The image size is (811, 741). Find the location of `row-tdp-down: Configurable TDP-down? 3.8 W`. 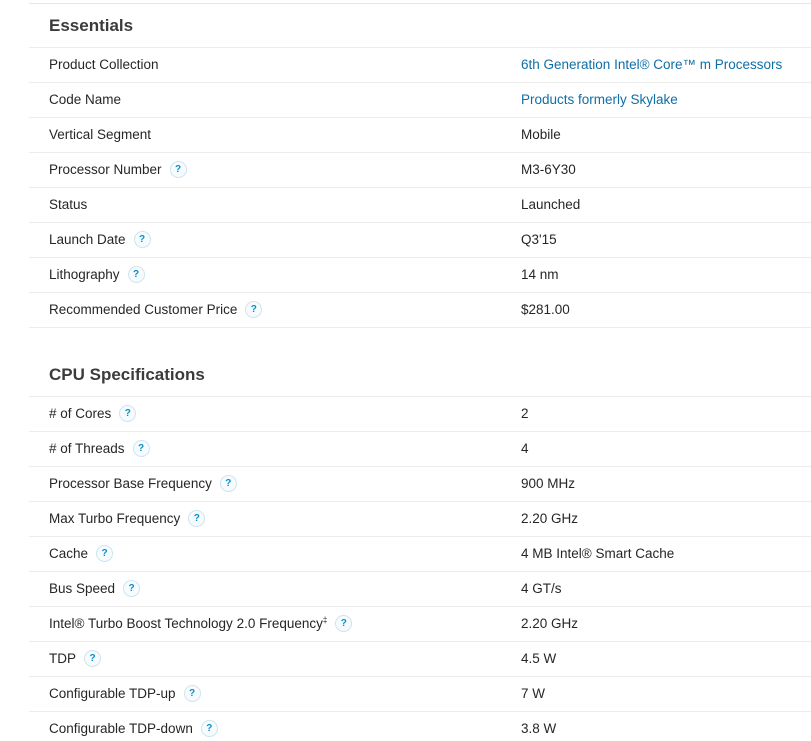

row-tdp-down: Configurable TDP-down? 3.8 W is located at coordinates (420, 726).